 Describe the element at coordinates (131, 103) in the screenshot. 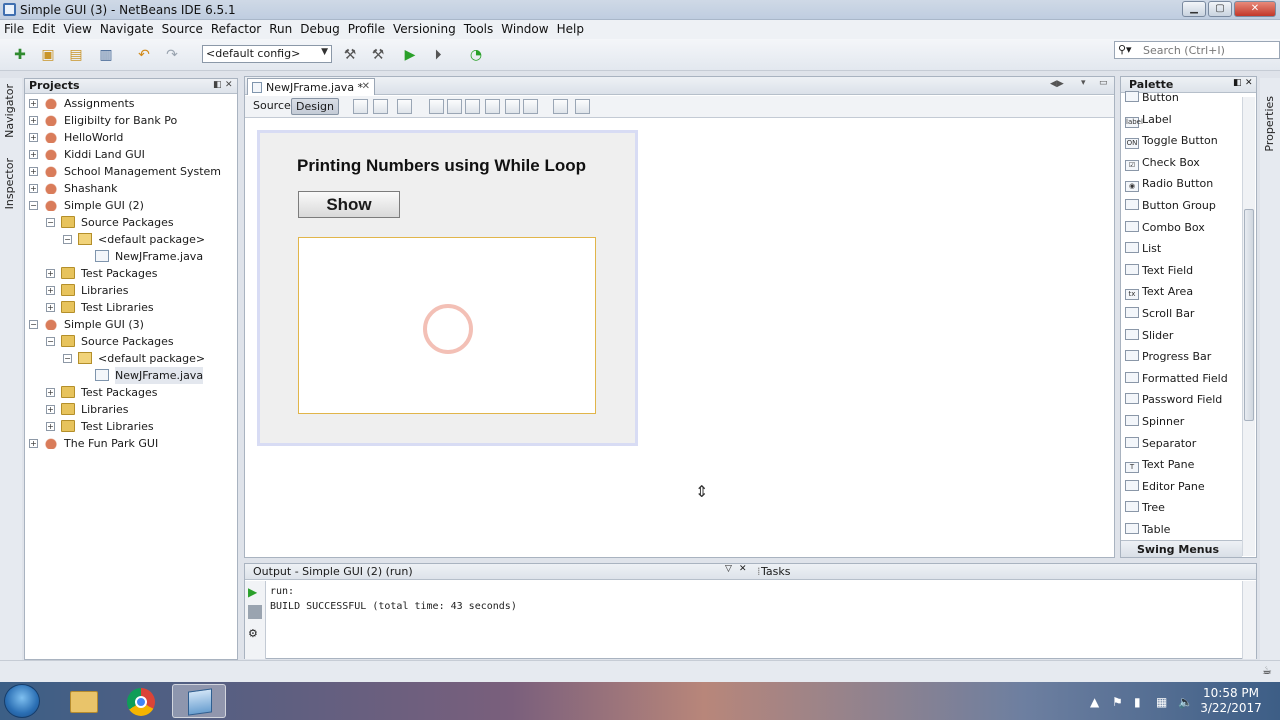

I see `tree-item-project: + Assignments` at that location.